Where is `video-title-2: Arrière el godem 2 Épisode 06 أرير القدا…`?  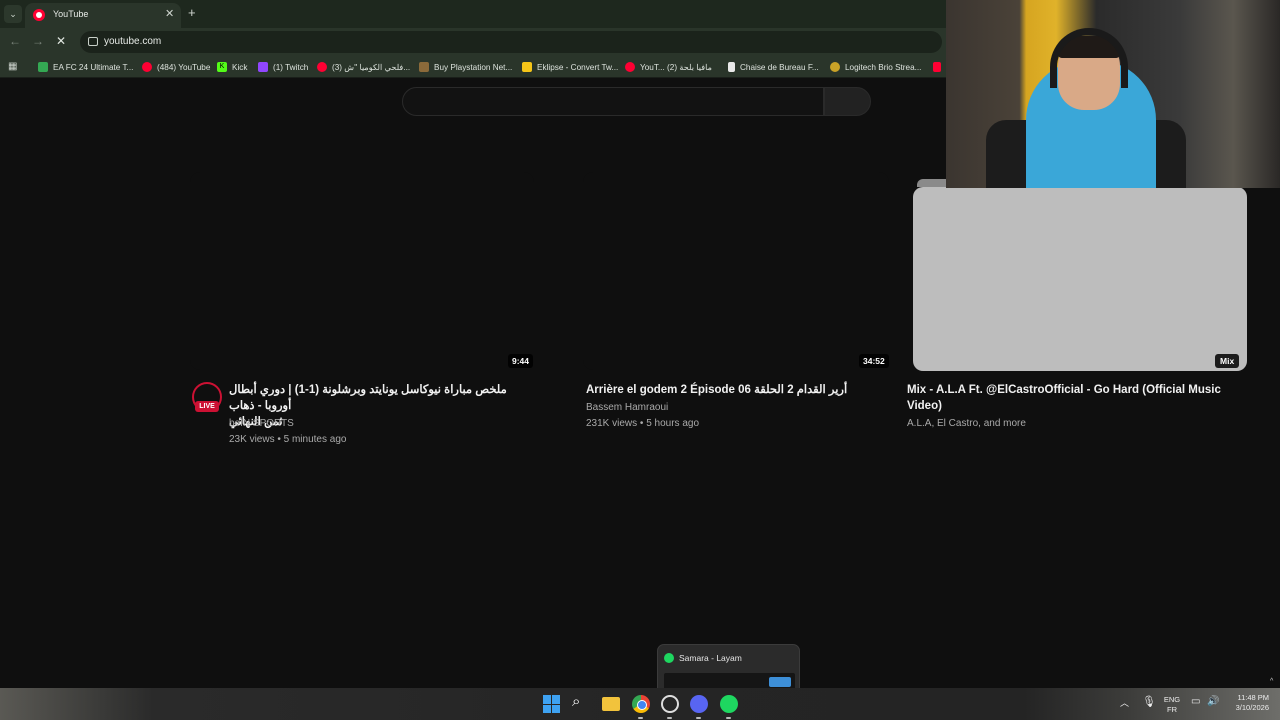 video-title-2: Arrière el godem 2 Épisode 06 أرير القدا… is located at coordinates (736, 390).